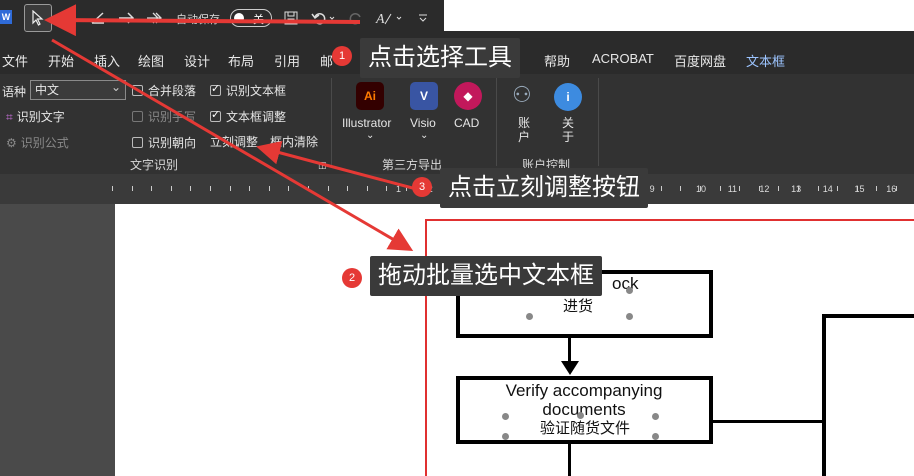 This screenshot has height=476, width=914. Describe the element at coordinates (202, 20) in the screenshot. I see `arrow-to-select-tool` at that location.